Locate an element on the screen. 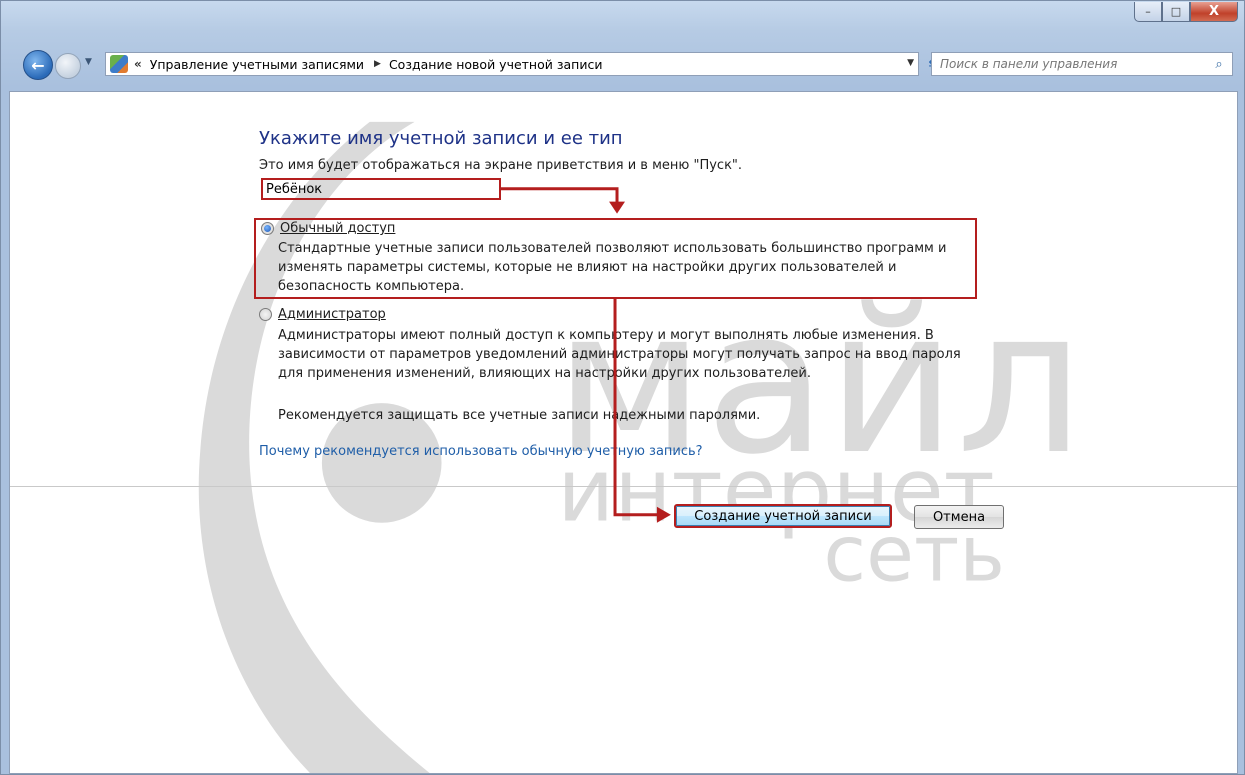 The width and height of the screenshot is (1245, 775). address-dropdown-icon: ▼ is located at coordinates (910, 63).